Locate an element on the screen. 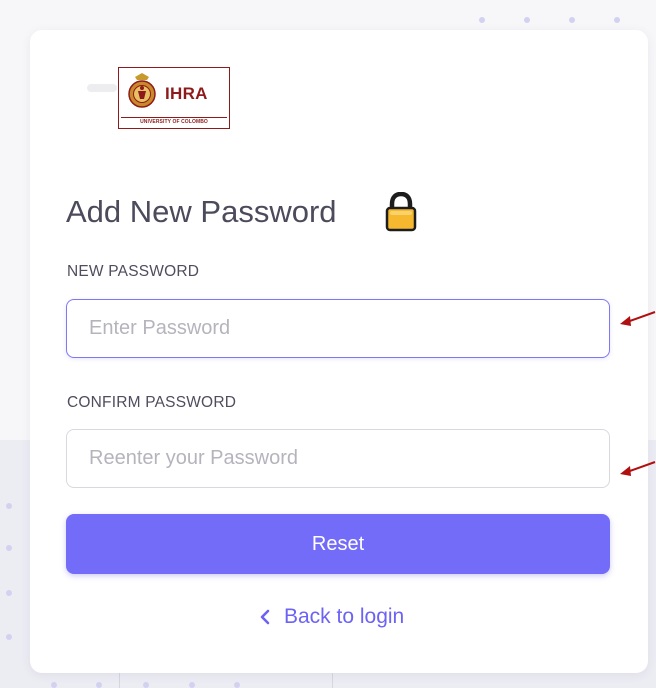 The width and height of the screenshot is (656, 688). university-seal-icon is located at coordinates (142, 90).